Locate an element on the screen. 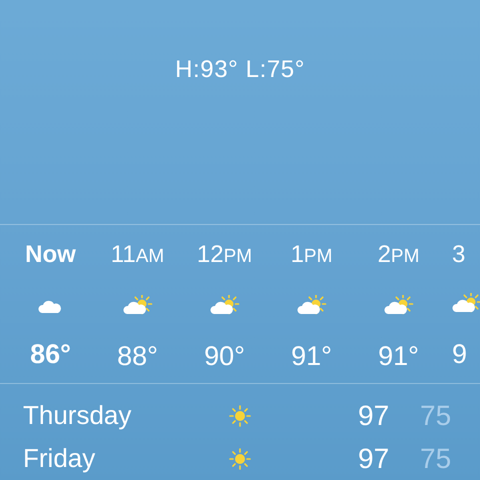 The width and height of the screenshot is (480, 480). hour-temperature: 88° is located at coordinates (137, 355).